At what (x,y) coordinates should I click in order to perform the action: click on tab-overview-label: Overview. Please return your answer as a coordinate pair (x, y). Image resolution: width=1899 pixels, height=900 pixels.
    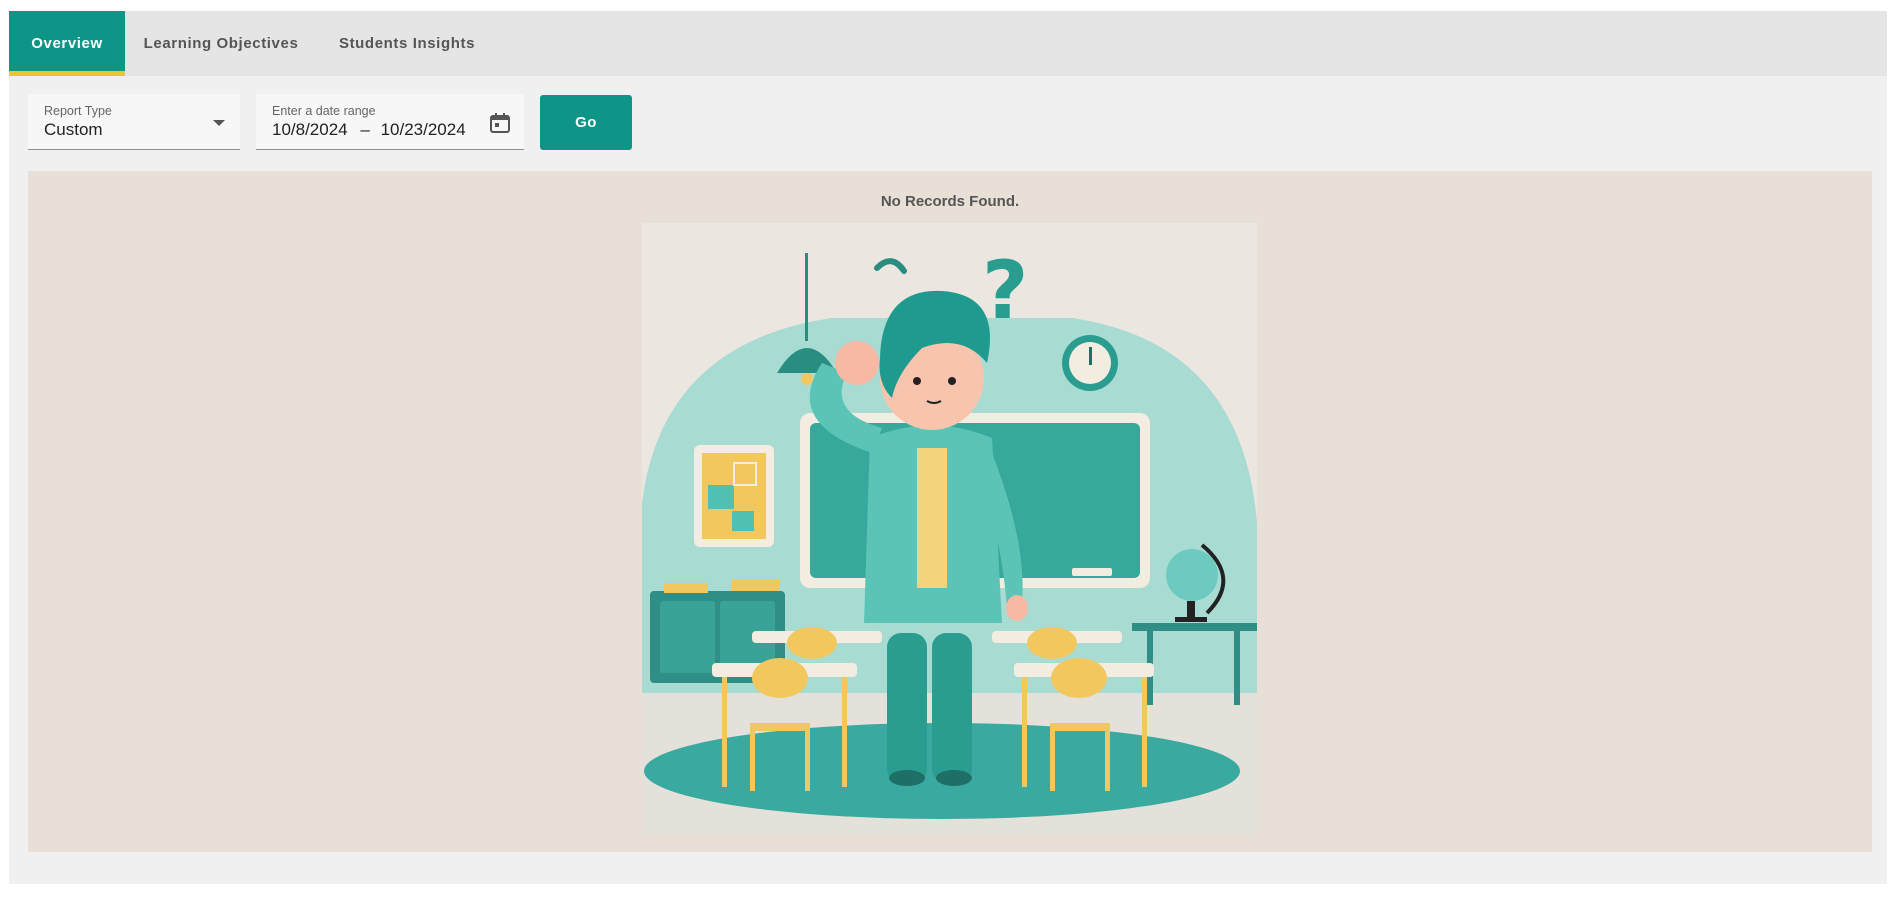
    Looking at the image, I should click on (67, 43).